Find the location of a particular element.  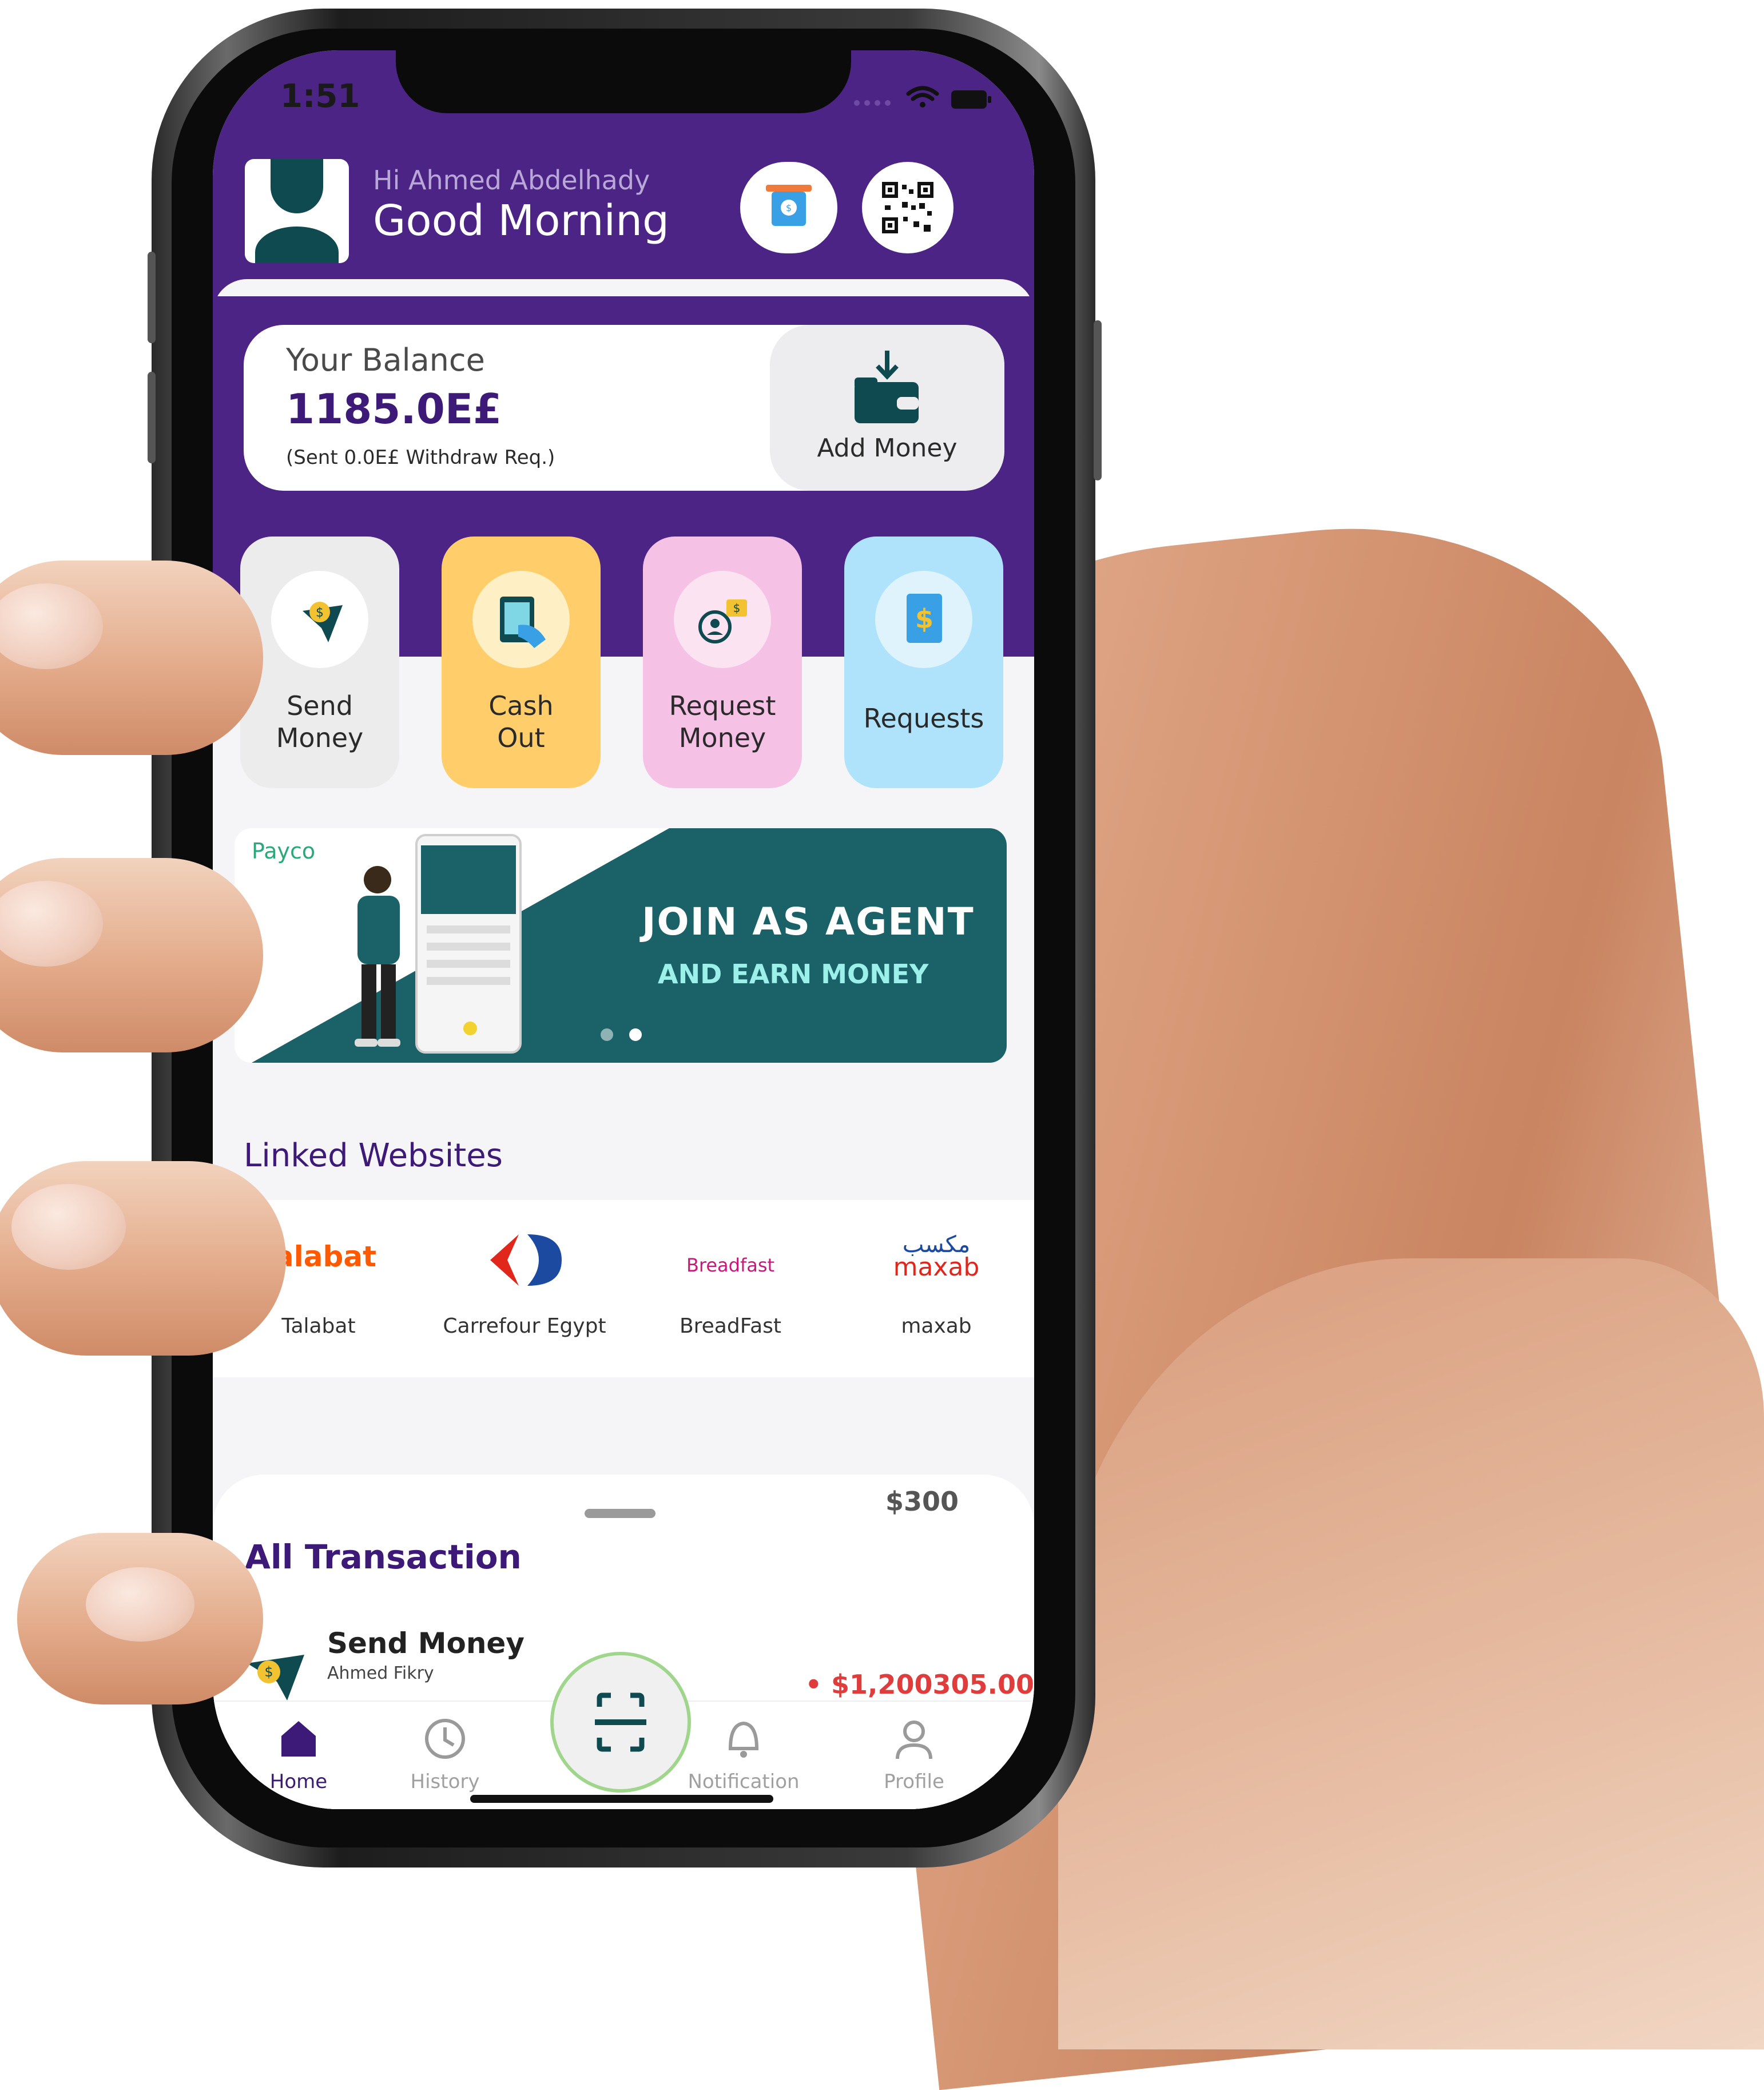

requests-icon-wrap: $ is located at coordinates (923, 619).